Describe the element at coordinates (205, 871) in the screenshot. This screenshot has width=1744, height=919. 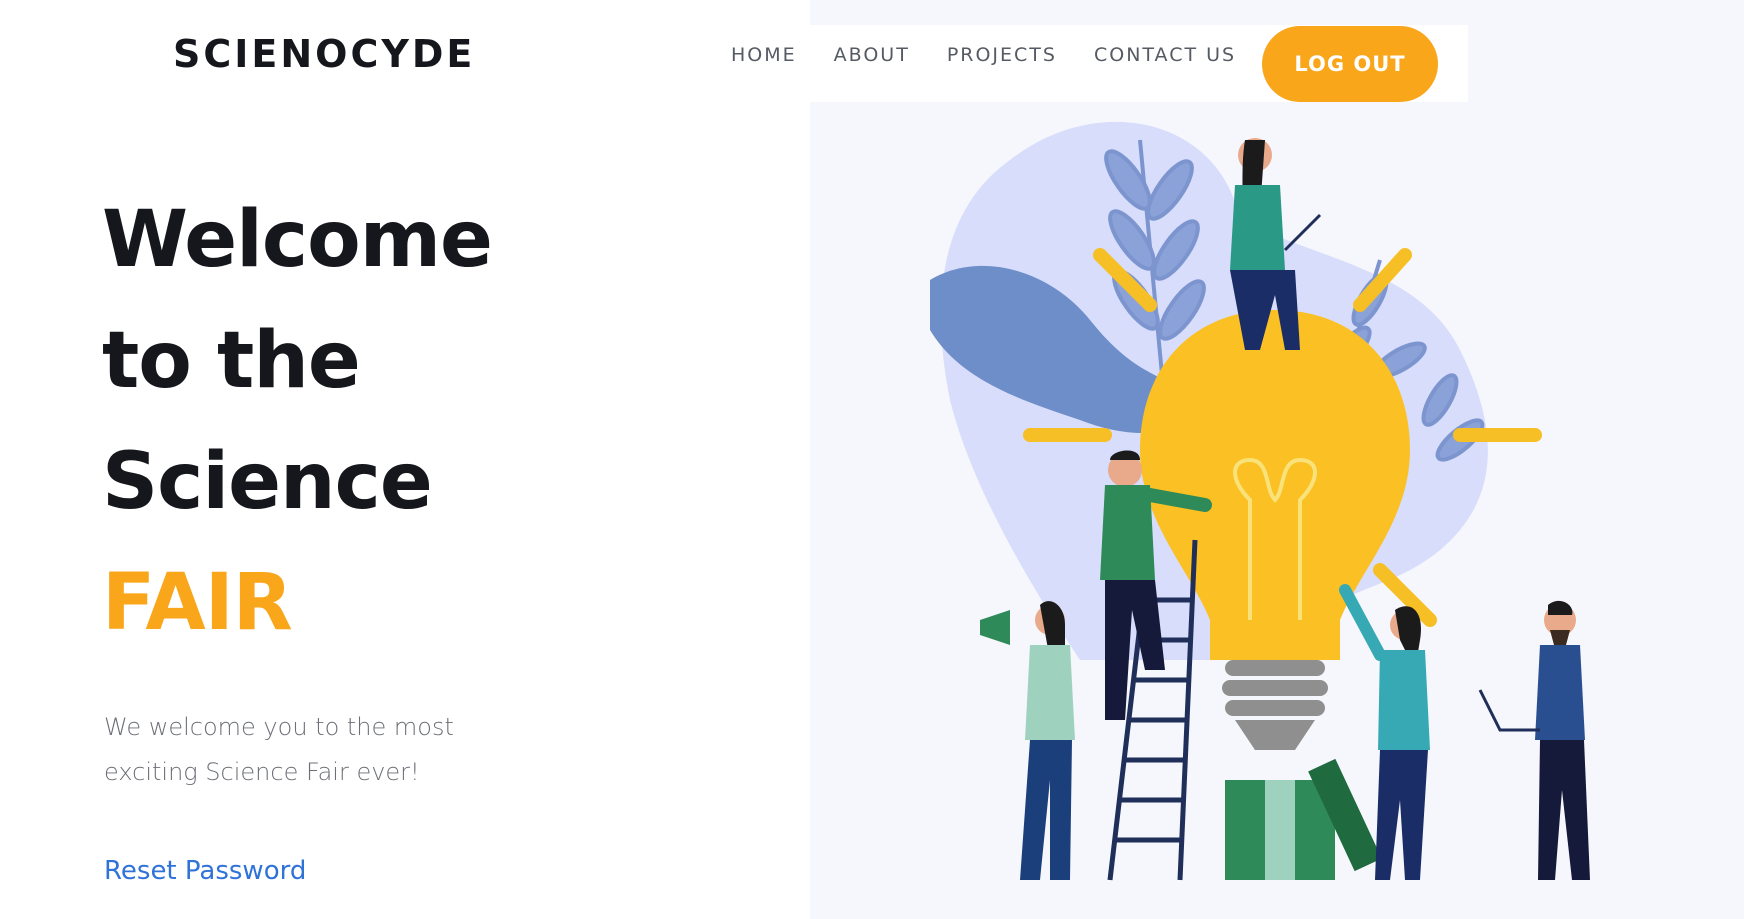
I see `reset-password-link: Reset Password` at that location.